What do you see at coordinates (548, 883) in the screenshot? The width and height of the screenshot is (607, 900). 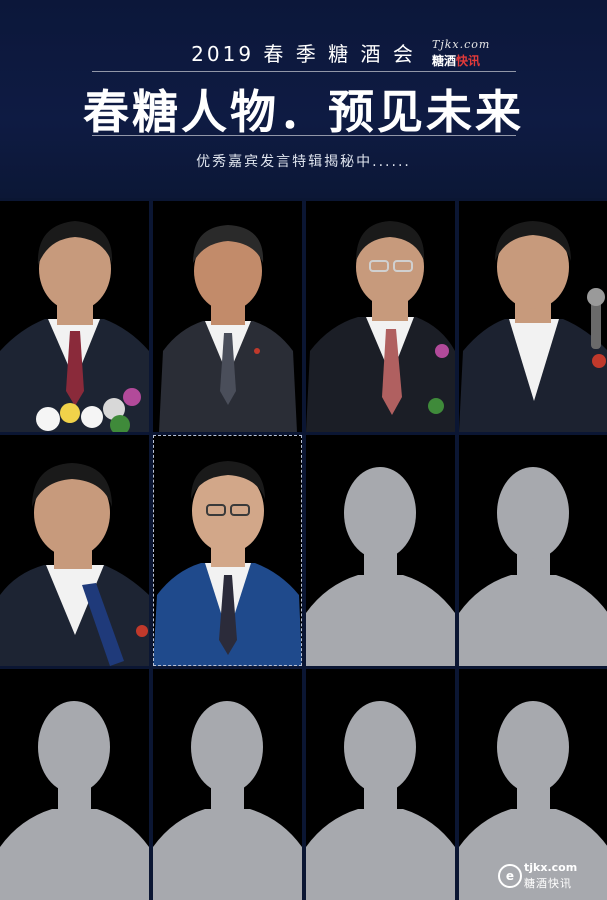 I see `watermark-name: 糖酒快讯` at bounding box center [548, 883].